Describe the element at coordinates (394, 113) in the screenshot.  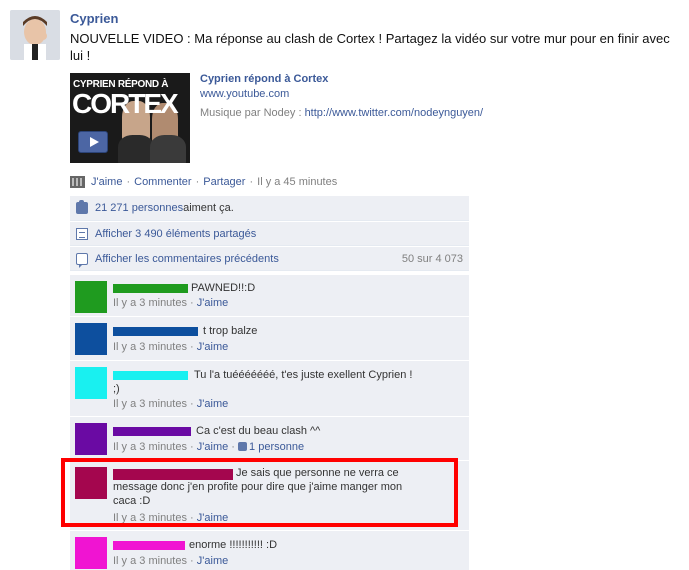
I see `attachment-desc-link: http://www.twitter.com/nodeynguyen/` at that location.